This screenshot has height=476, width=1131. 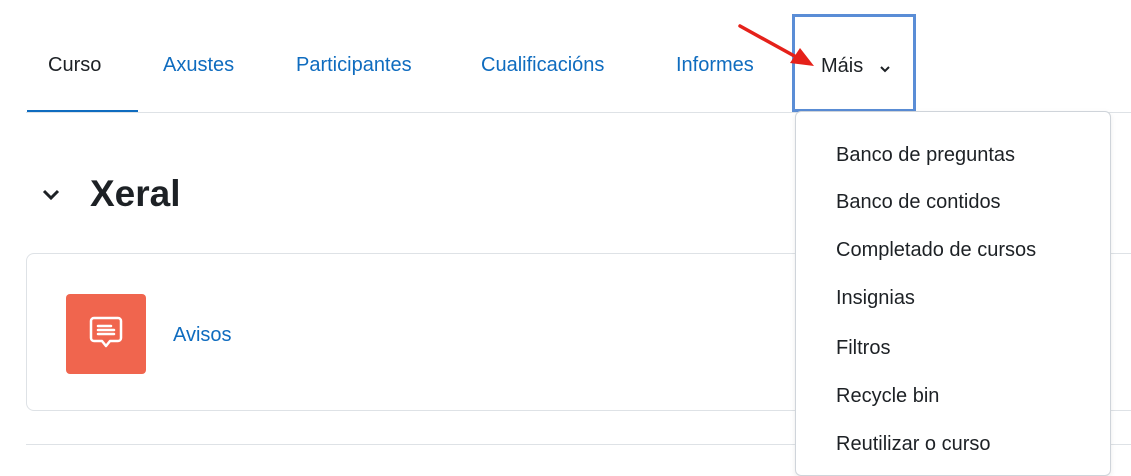 I want to click on annotation-arrow-icon, so click(x=776, y=47).